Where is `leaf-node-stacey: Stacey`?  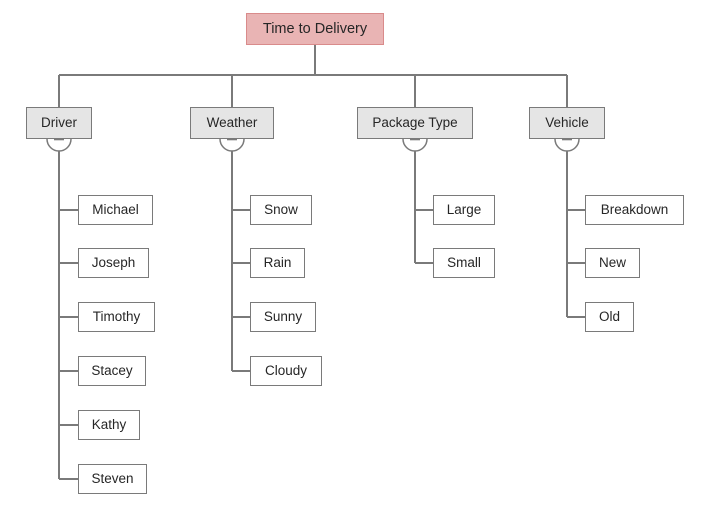 leaf-node-stacey: Stacey is located at coordinates (112, 371).